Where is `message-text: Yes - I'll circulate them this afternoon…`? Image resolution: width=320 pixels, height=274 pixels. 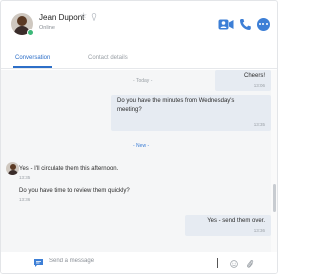
message-text: Yes - I'll circulate them this afternoon… is located at coordinates (69, 169).